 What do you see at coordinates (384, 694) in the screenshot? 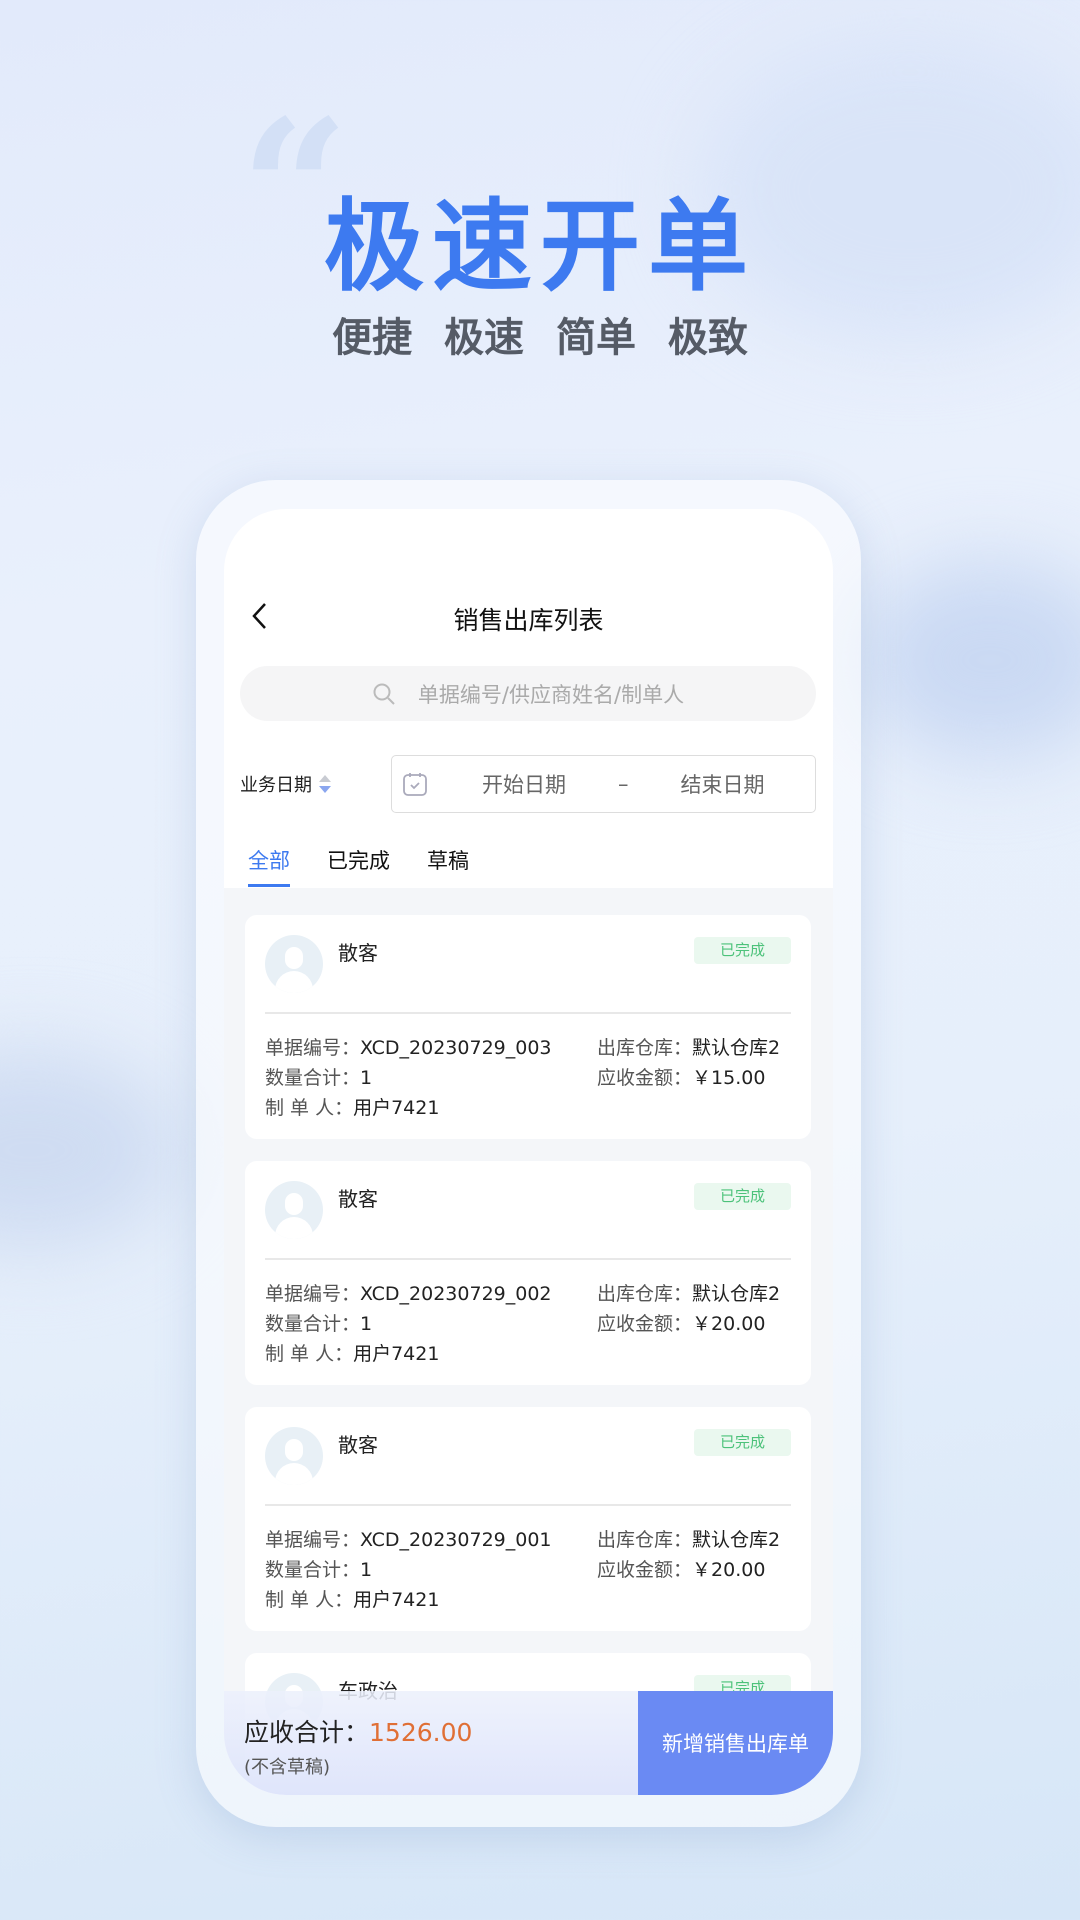
I see `search-icon` at bounding box center [384, 694].